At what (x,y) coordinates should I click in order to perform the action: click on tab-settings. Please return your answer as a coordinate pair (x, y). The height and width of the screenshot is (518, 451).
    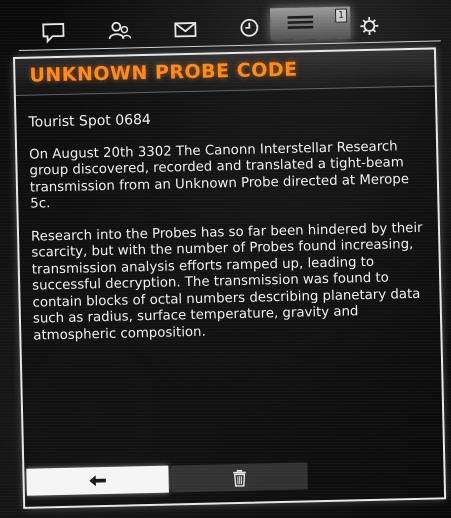
    Looking at the image, I should click on (369, 25).